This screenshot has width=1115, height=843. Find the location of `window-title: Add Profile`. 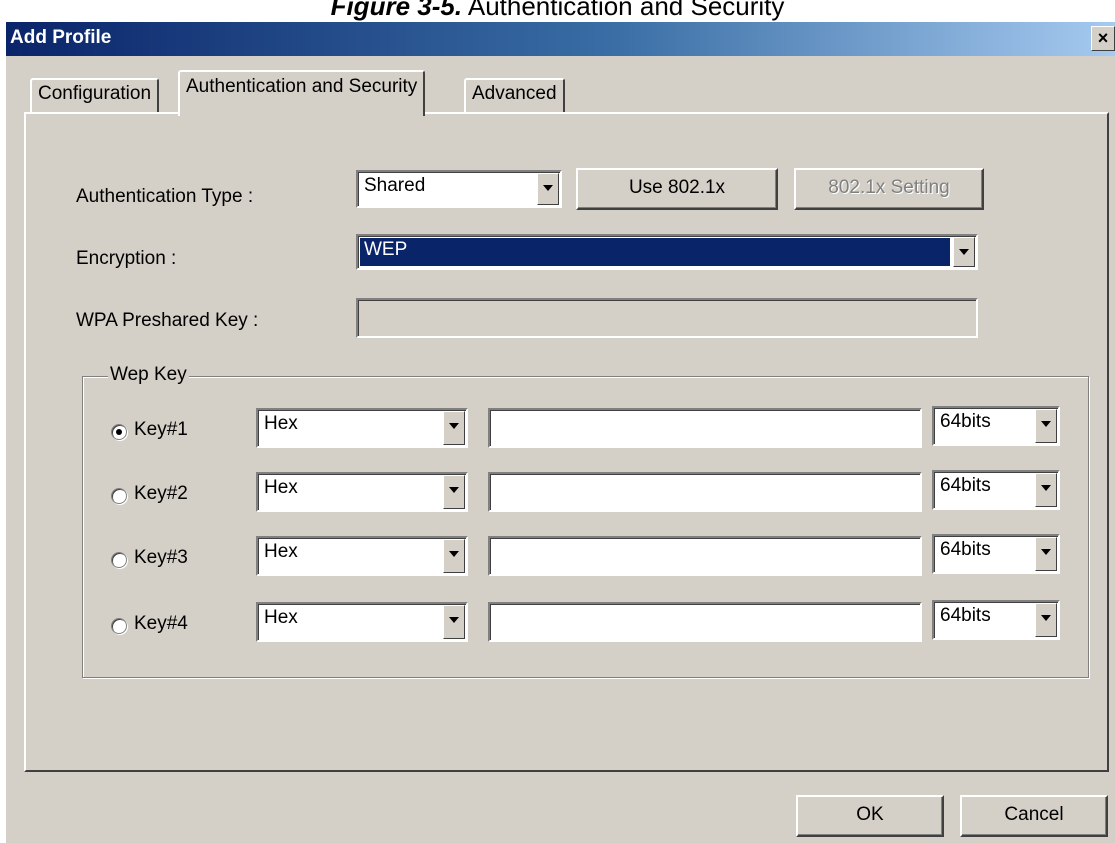

window-title: Add Profile is located at coordinates (61, 37).